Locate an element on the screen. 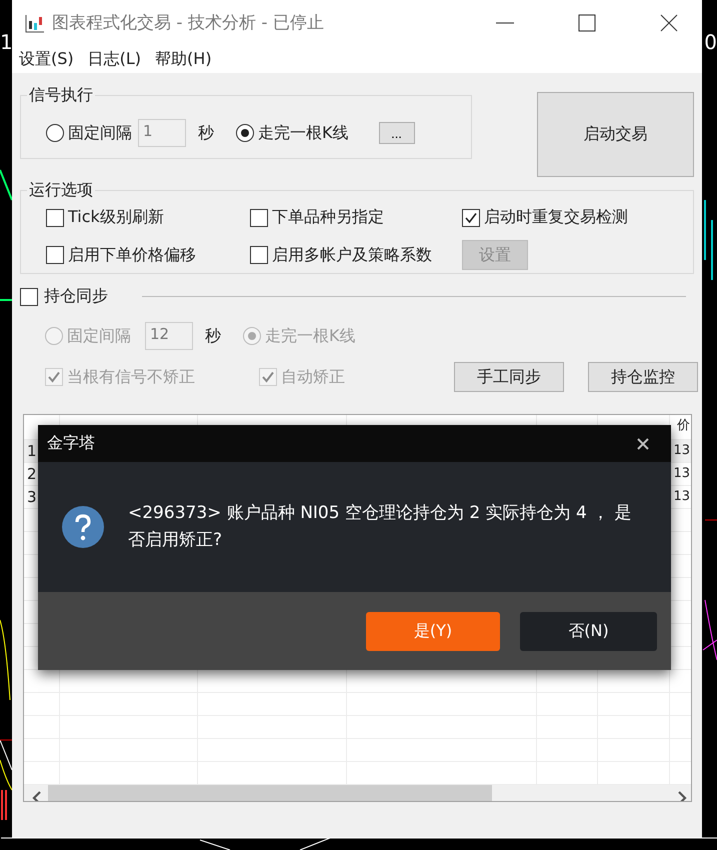 The height and width of the screenshot is (850, 717). table-cell-text: 3 is located at coordinates (32, 497).